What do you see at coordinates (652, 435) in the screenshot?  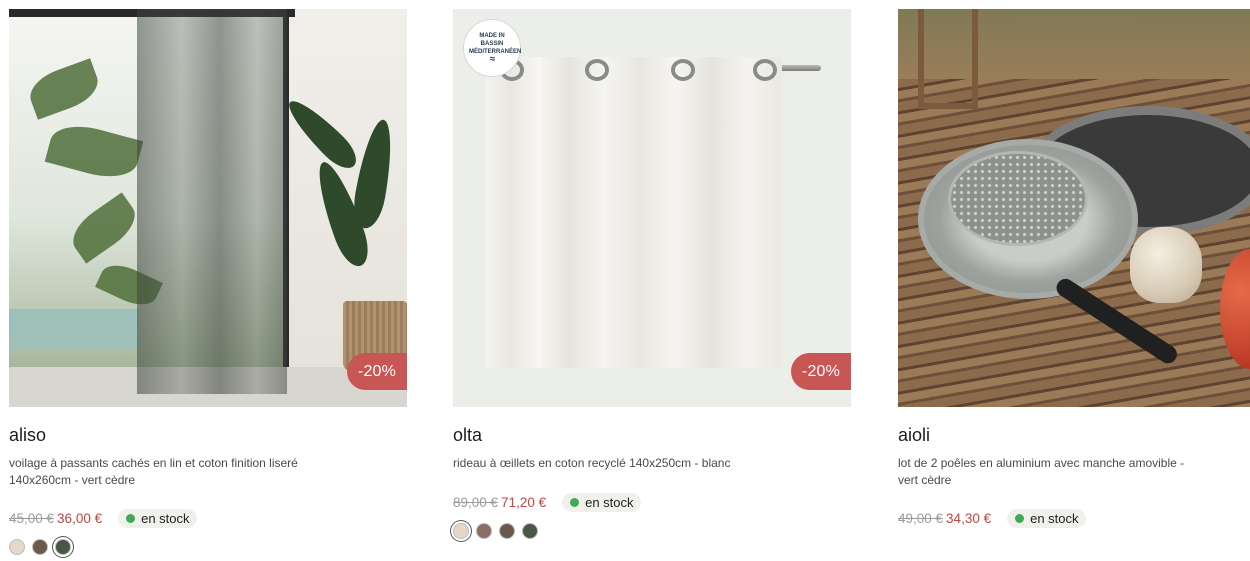 I see `product-title: olta` at bounding box center [652, 435].